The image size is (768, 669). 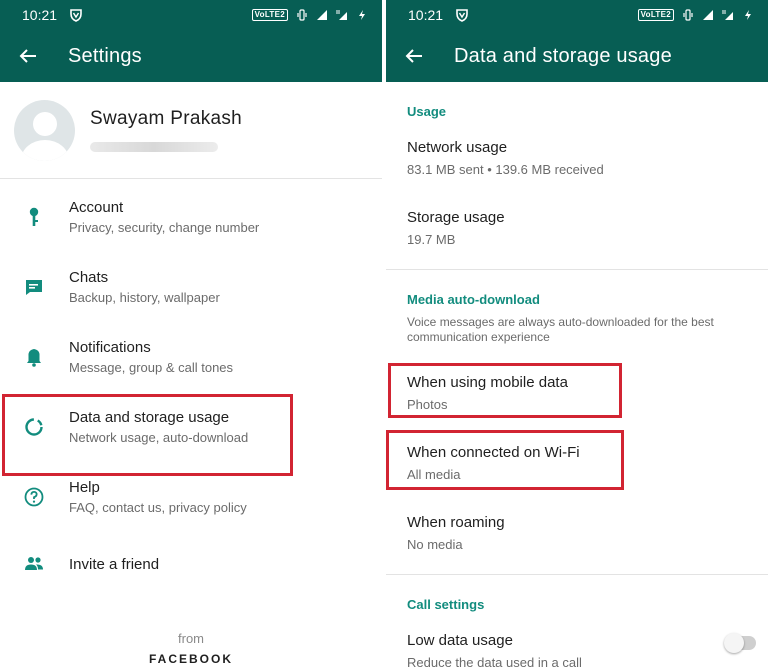 What do you see at coordinates (191, 357) in the screenshot?
I see `menu-item-notifications: Notifications Message, group & call tones` at bounding box center [191, 357].